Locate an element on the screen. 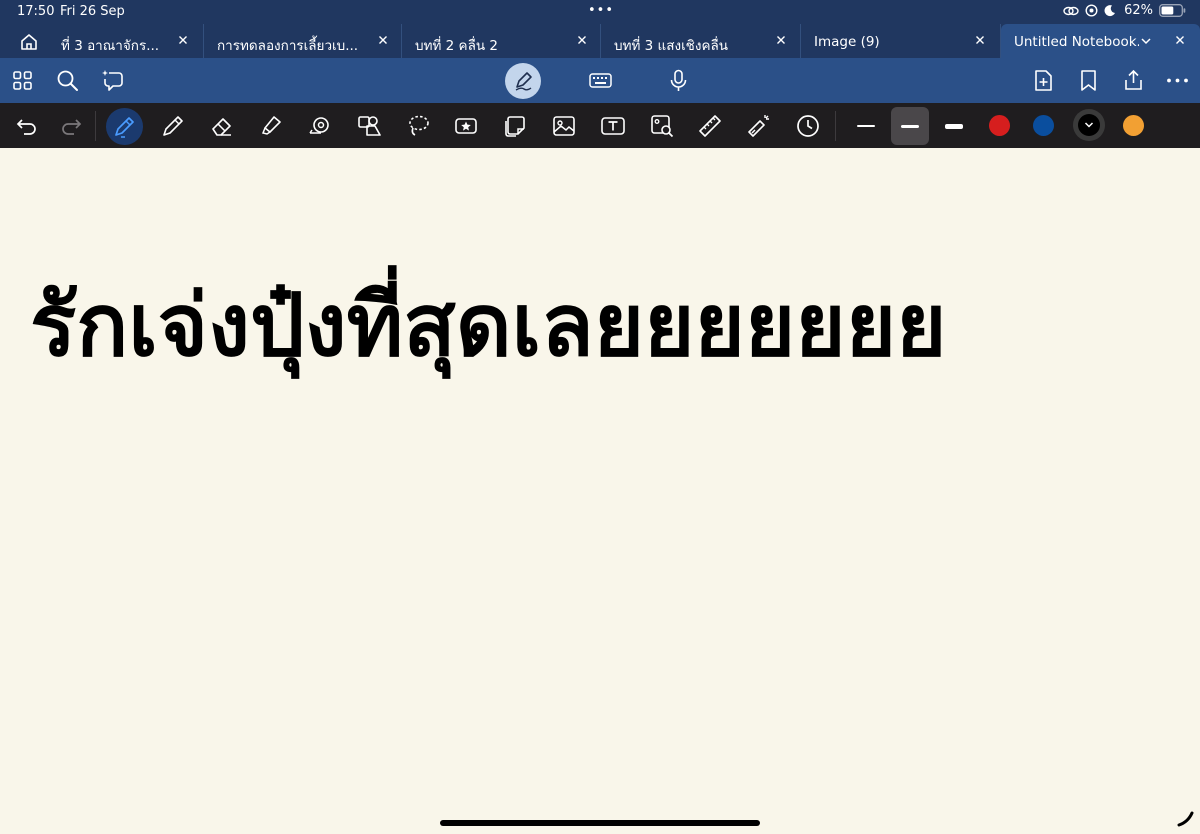 This screenshot has width=1200, height=834. stroke-thick-preview is located at coordinates (954, 126).